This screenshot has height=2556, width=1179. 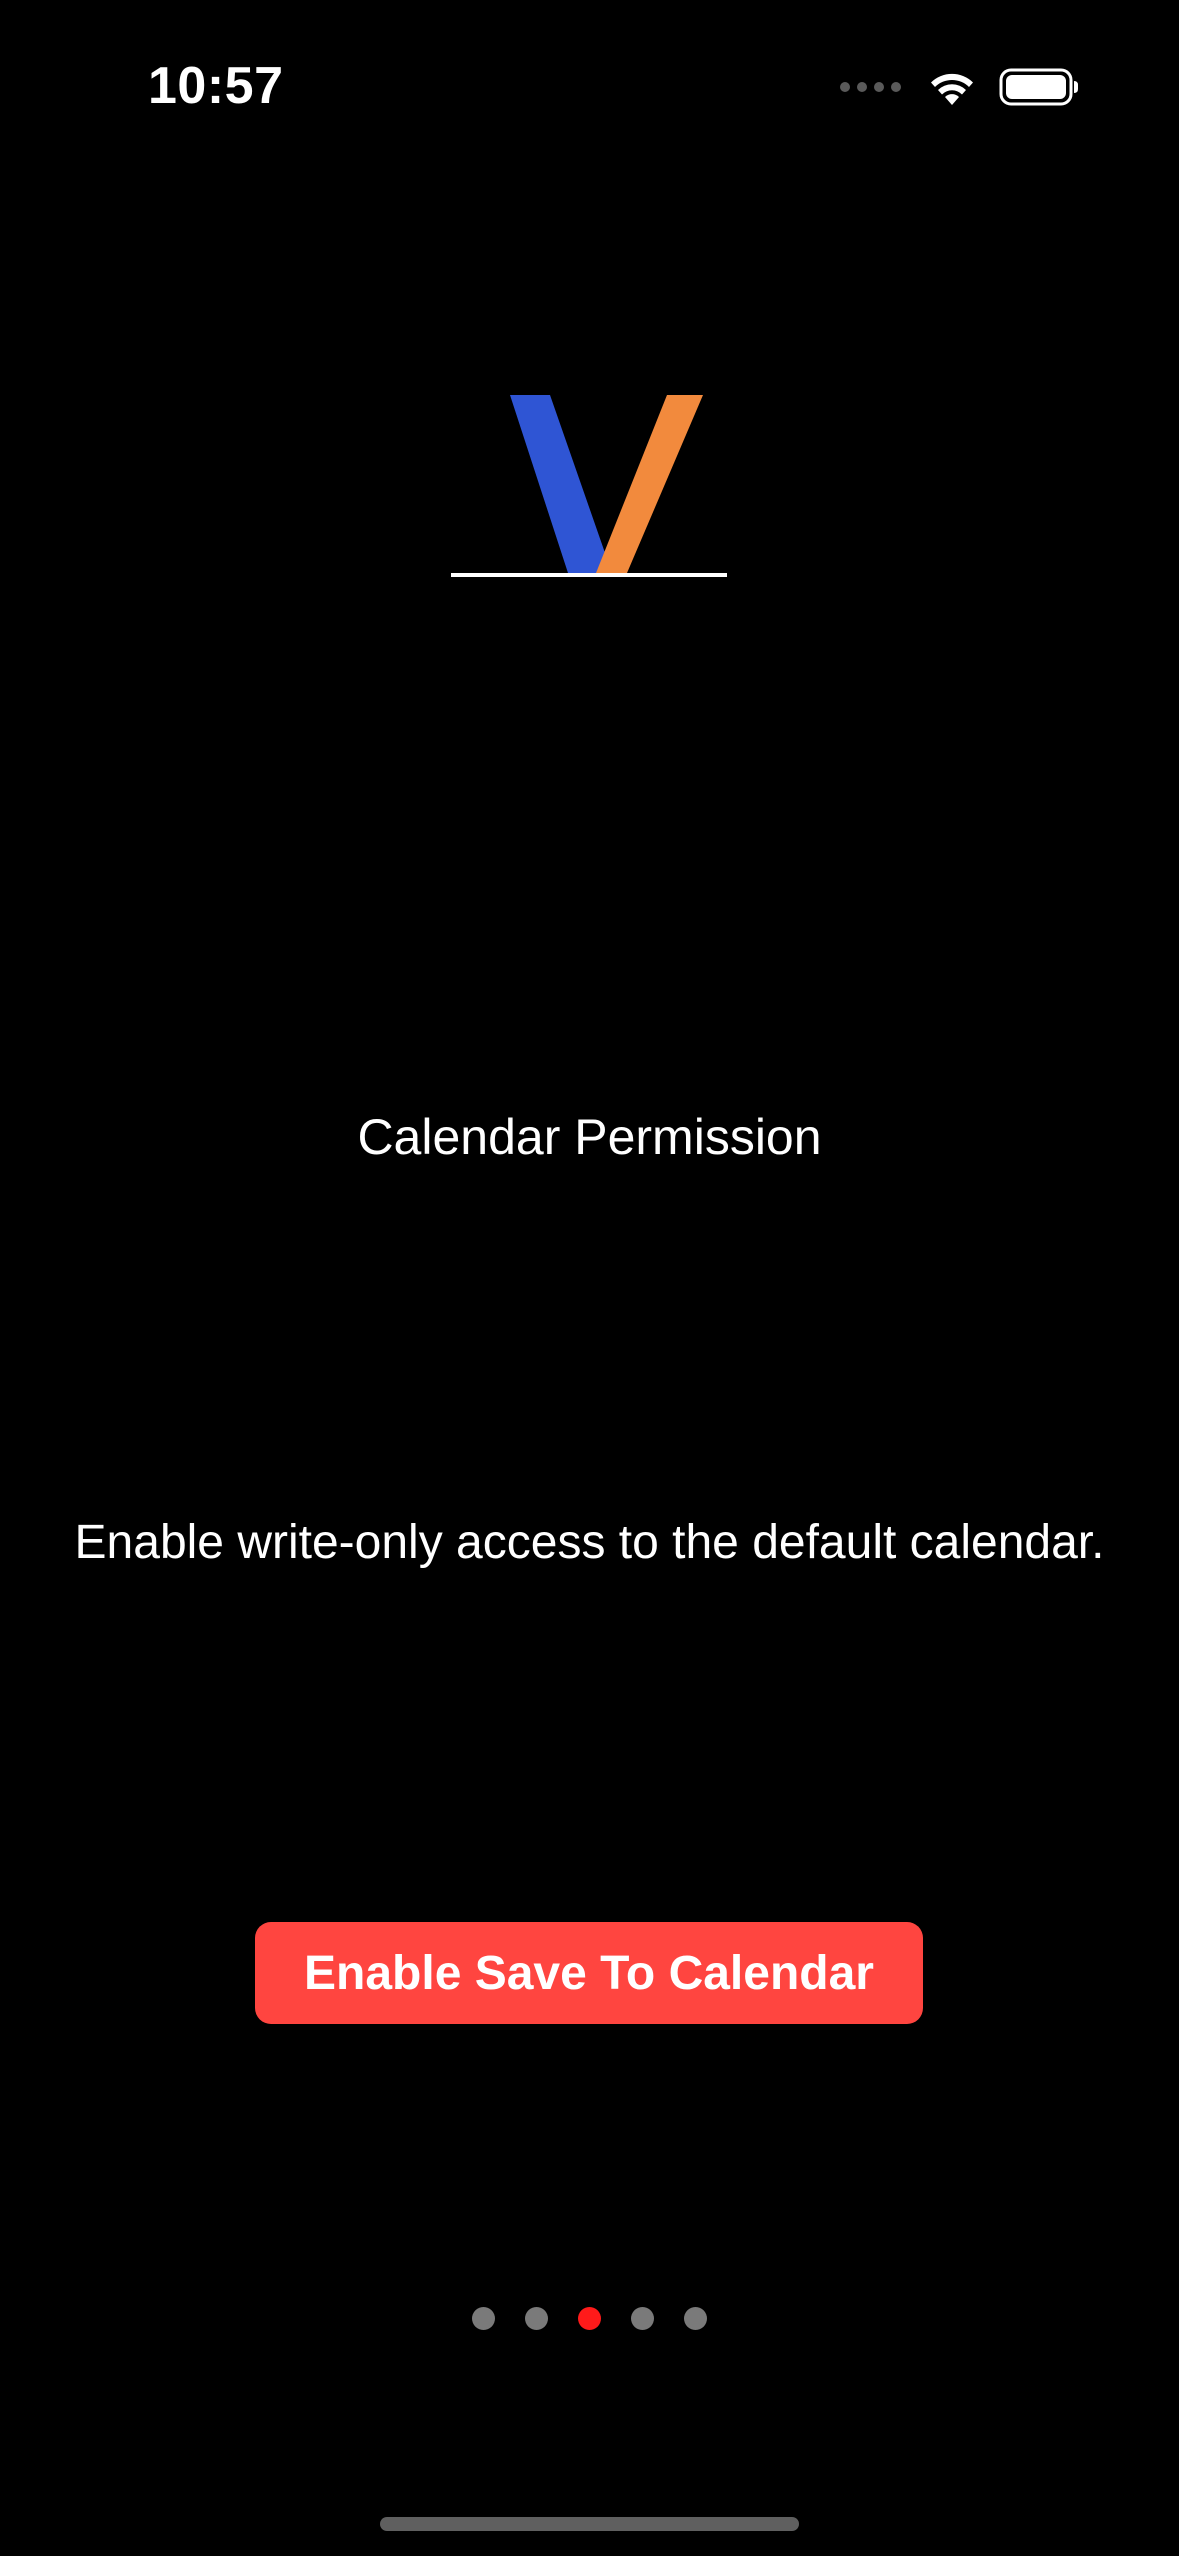 What do you see at coordinates (216, 86) in the screenshot?
I see `status-time: 10:57` at bounding box center [216, 86].